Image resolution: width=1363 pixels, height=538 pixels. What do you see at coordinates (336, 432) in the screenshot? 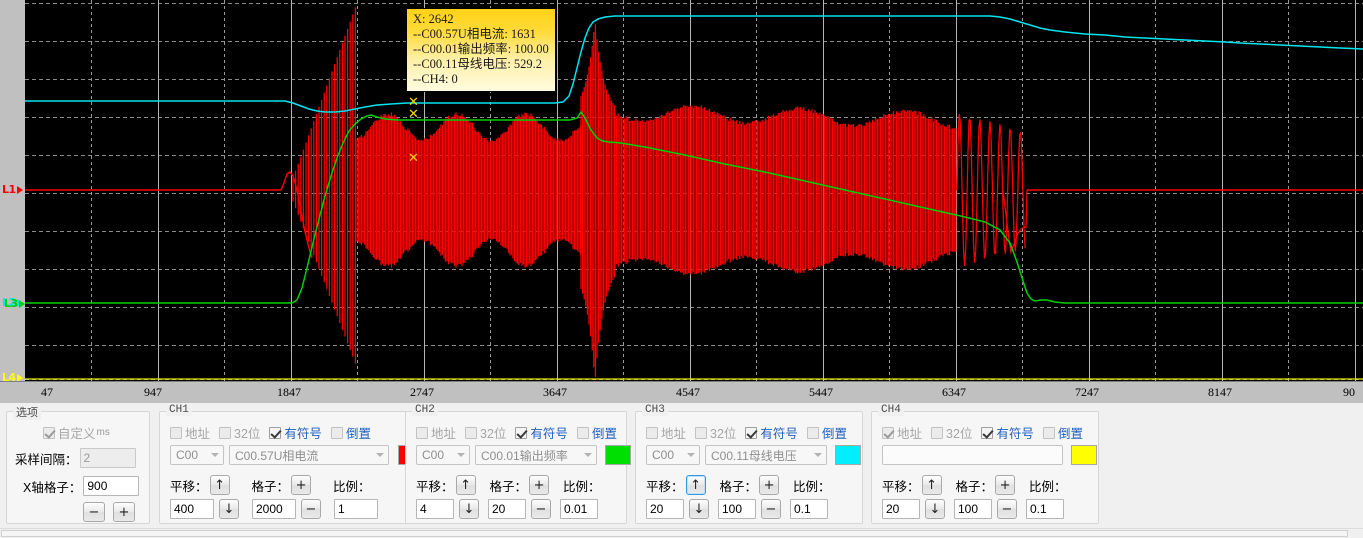
I see `ch1-invert-checkbox` at bounding box center [336, 432].